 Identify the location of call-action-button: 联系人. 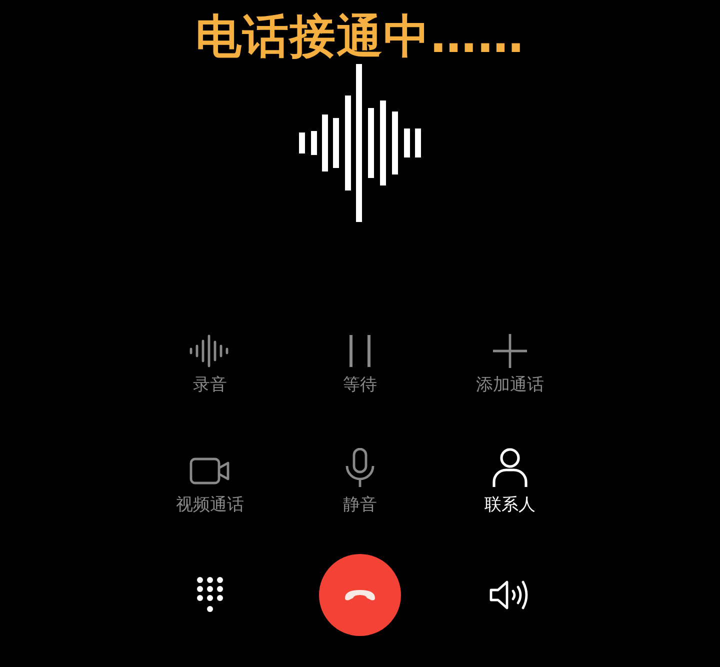
(510, 474).